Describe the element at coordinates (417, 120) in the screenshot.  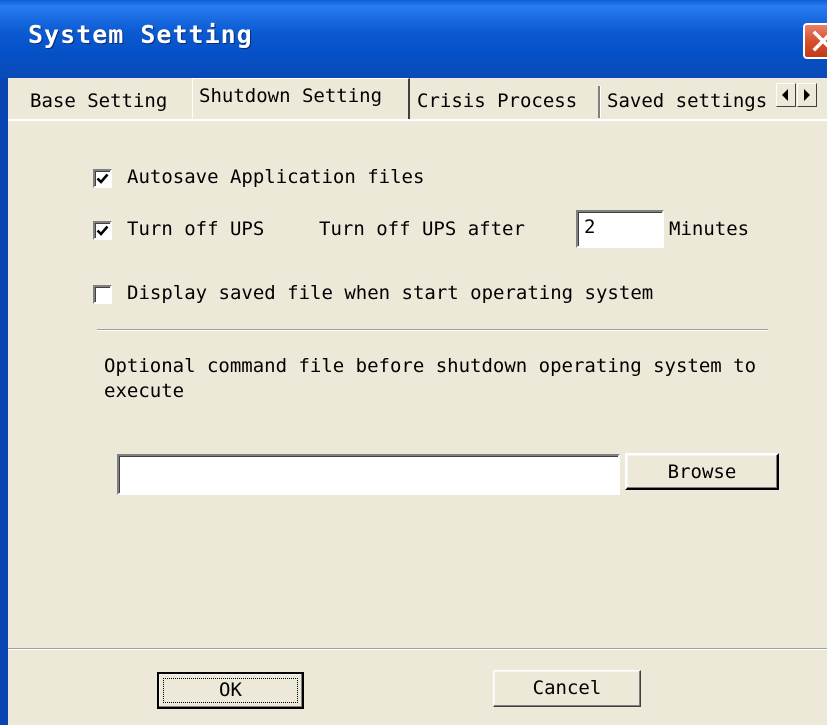
I see `tab-panel-border` at that location.